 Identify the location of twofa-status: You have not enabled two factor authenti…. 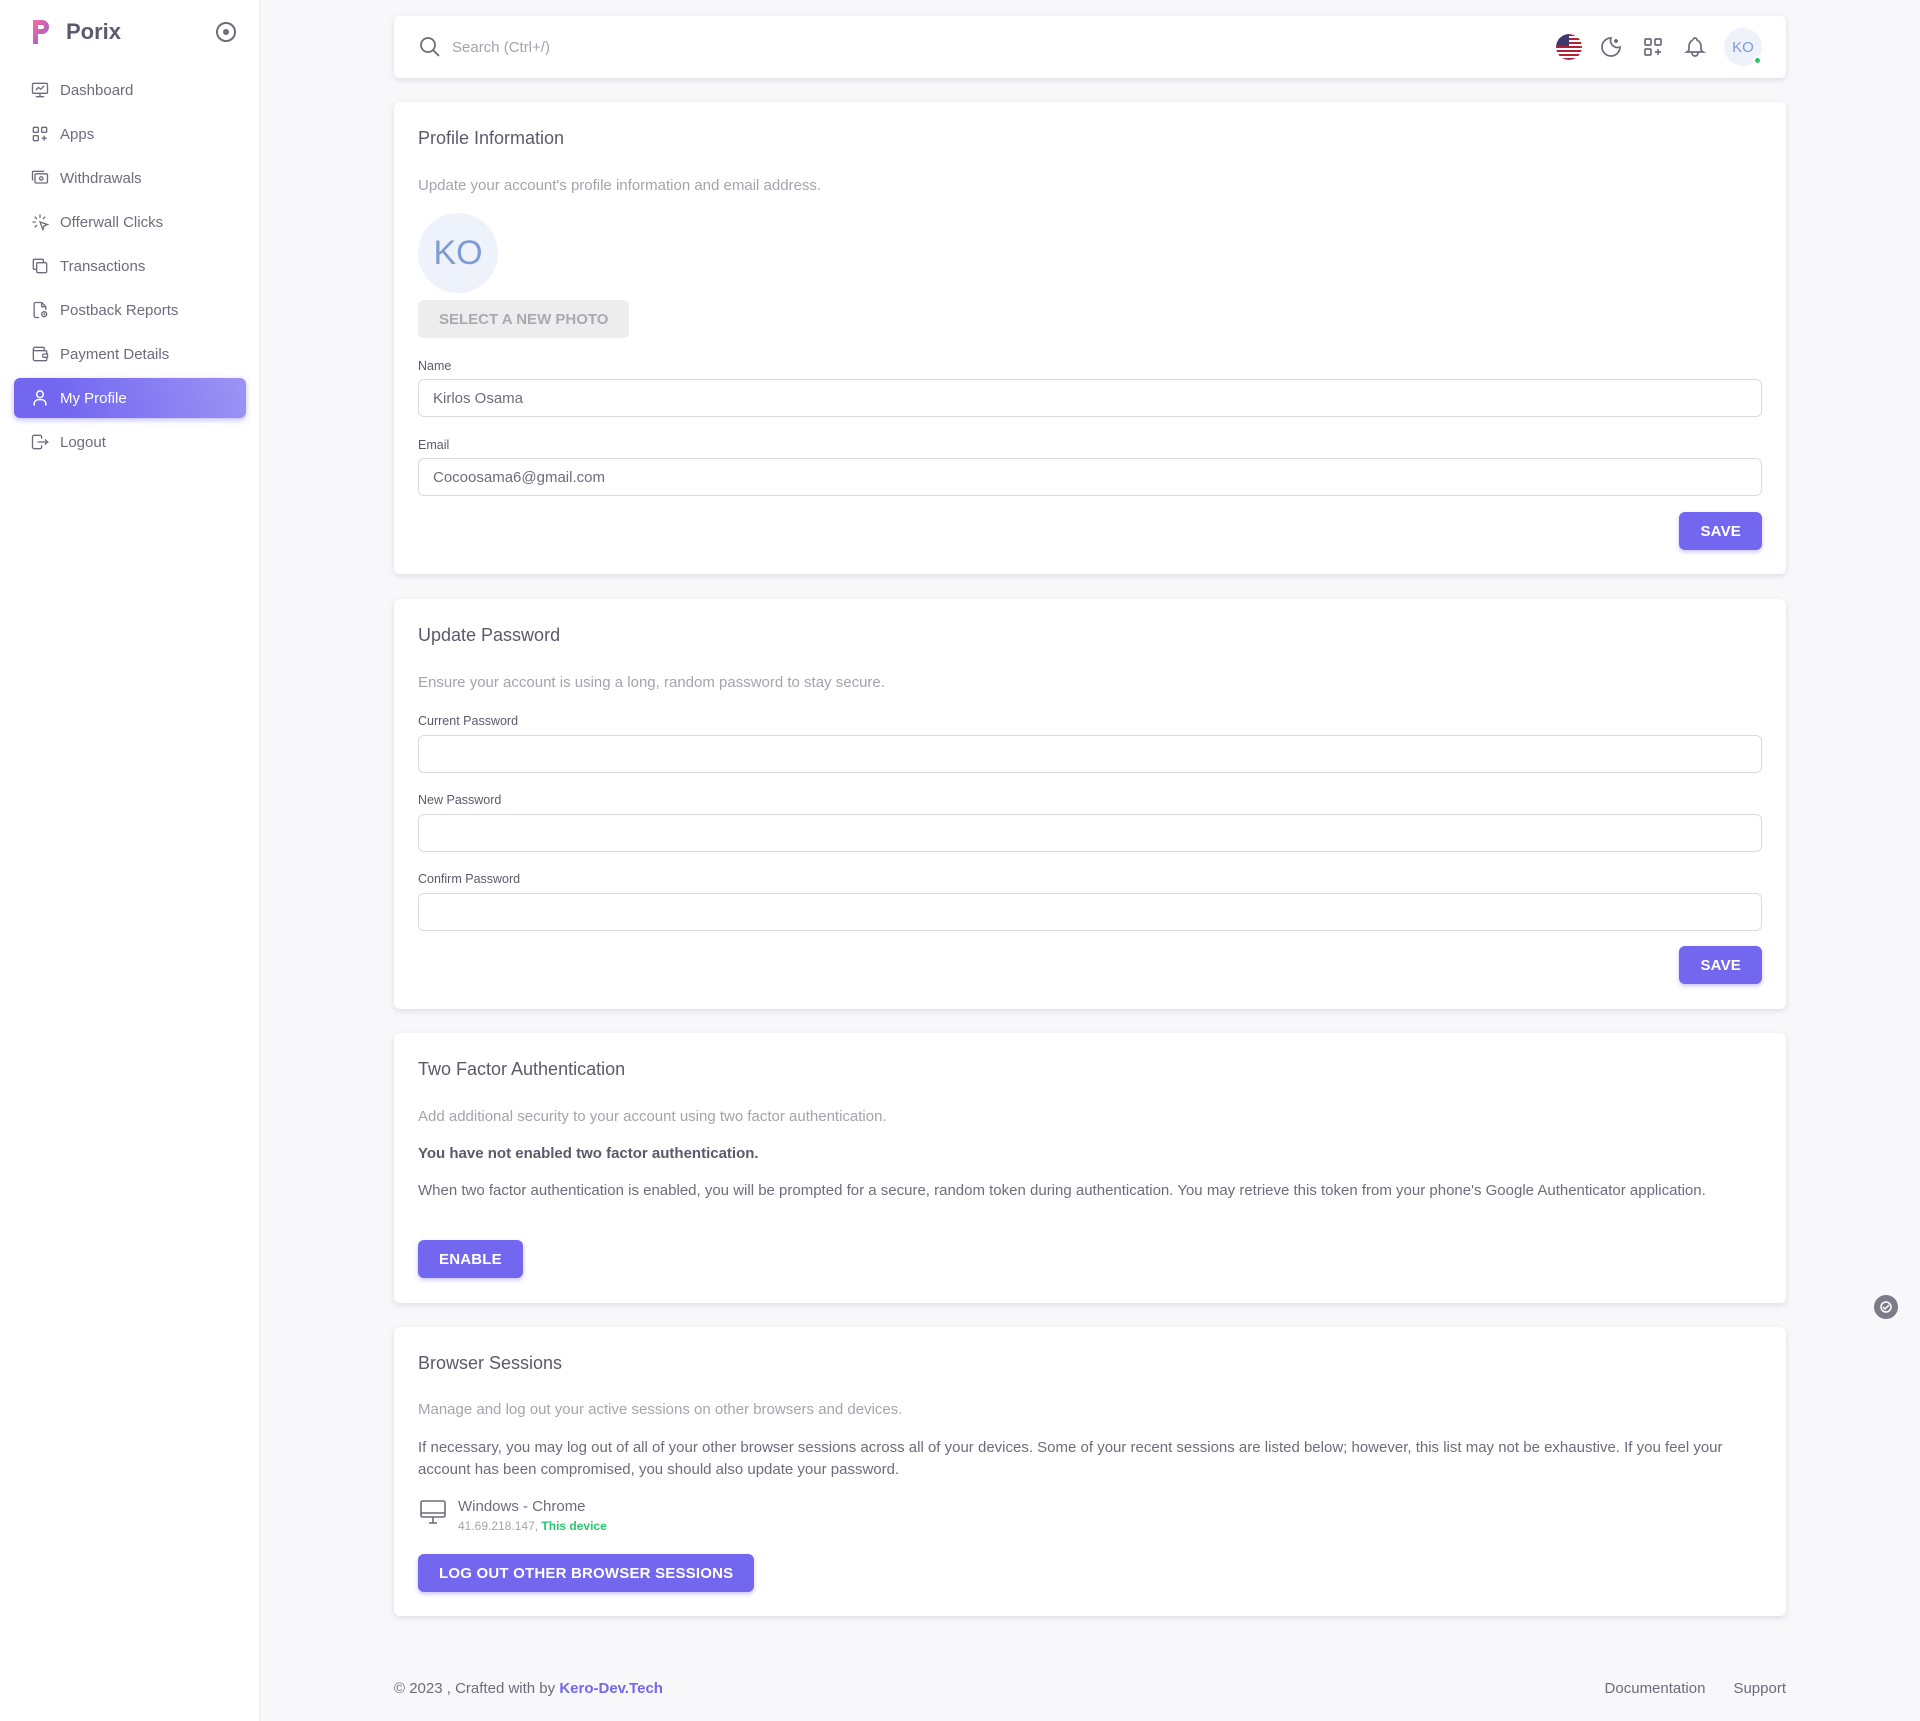
(588, 1153).